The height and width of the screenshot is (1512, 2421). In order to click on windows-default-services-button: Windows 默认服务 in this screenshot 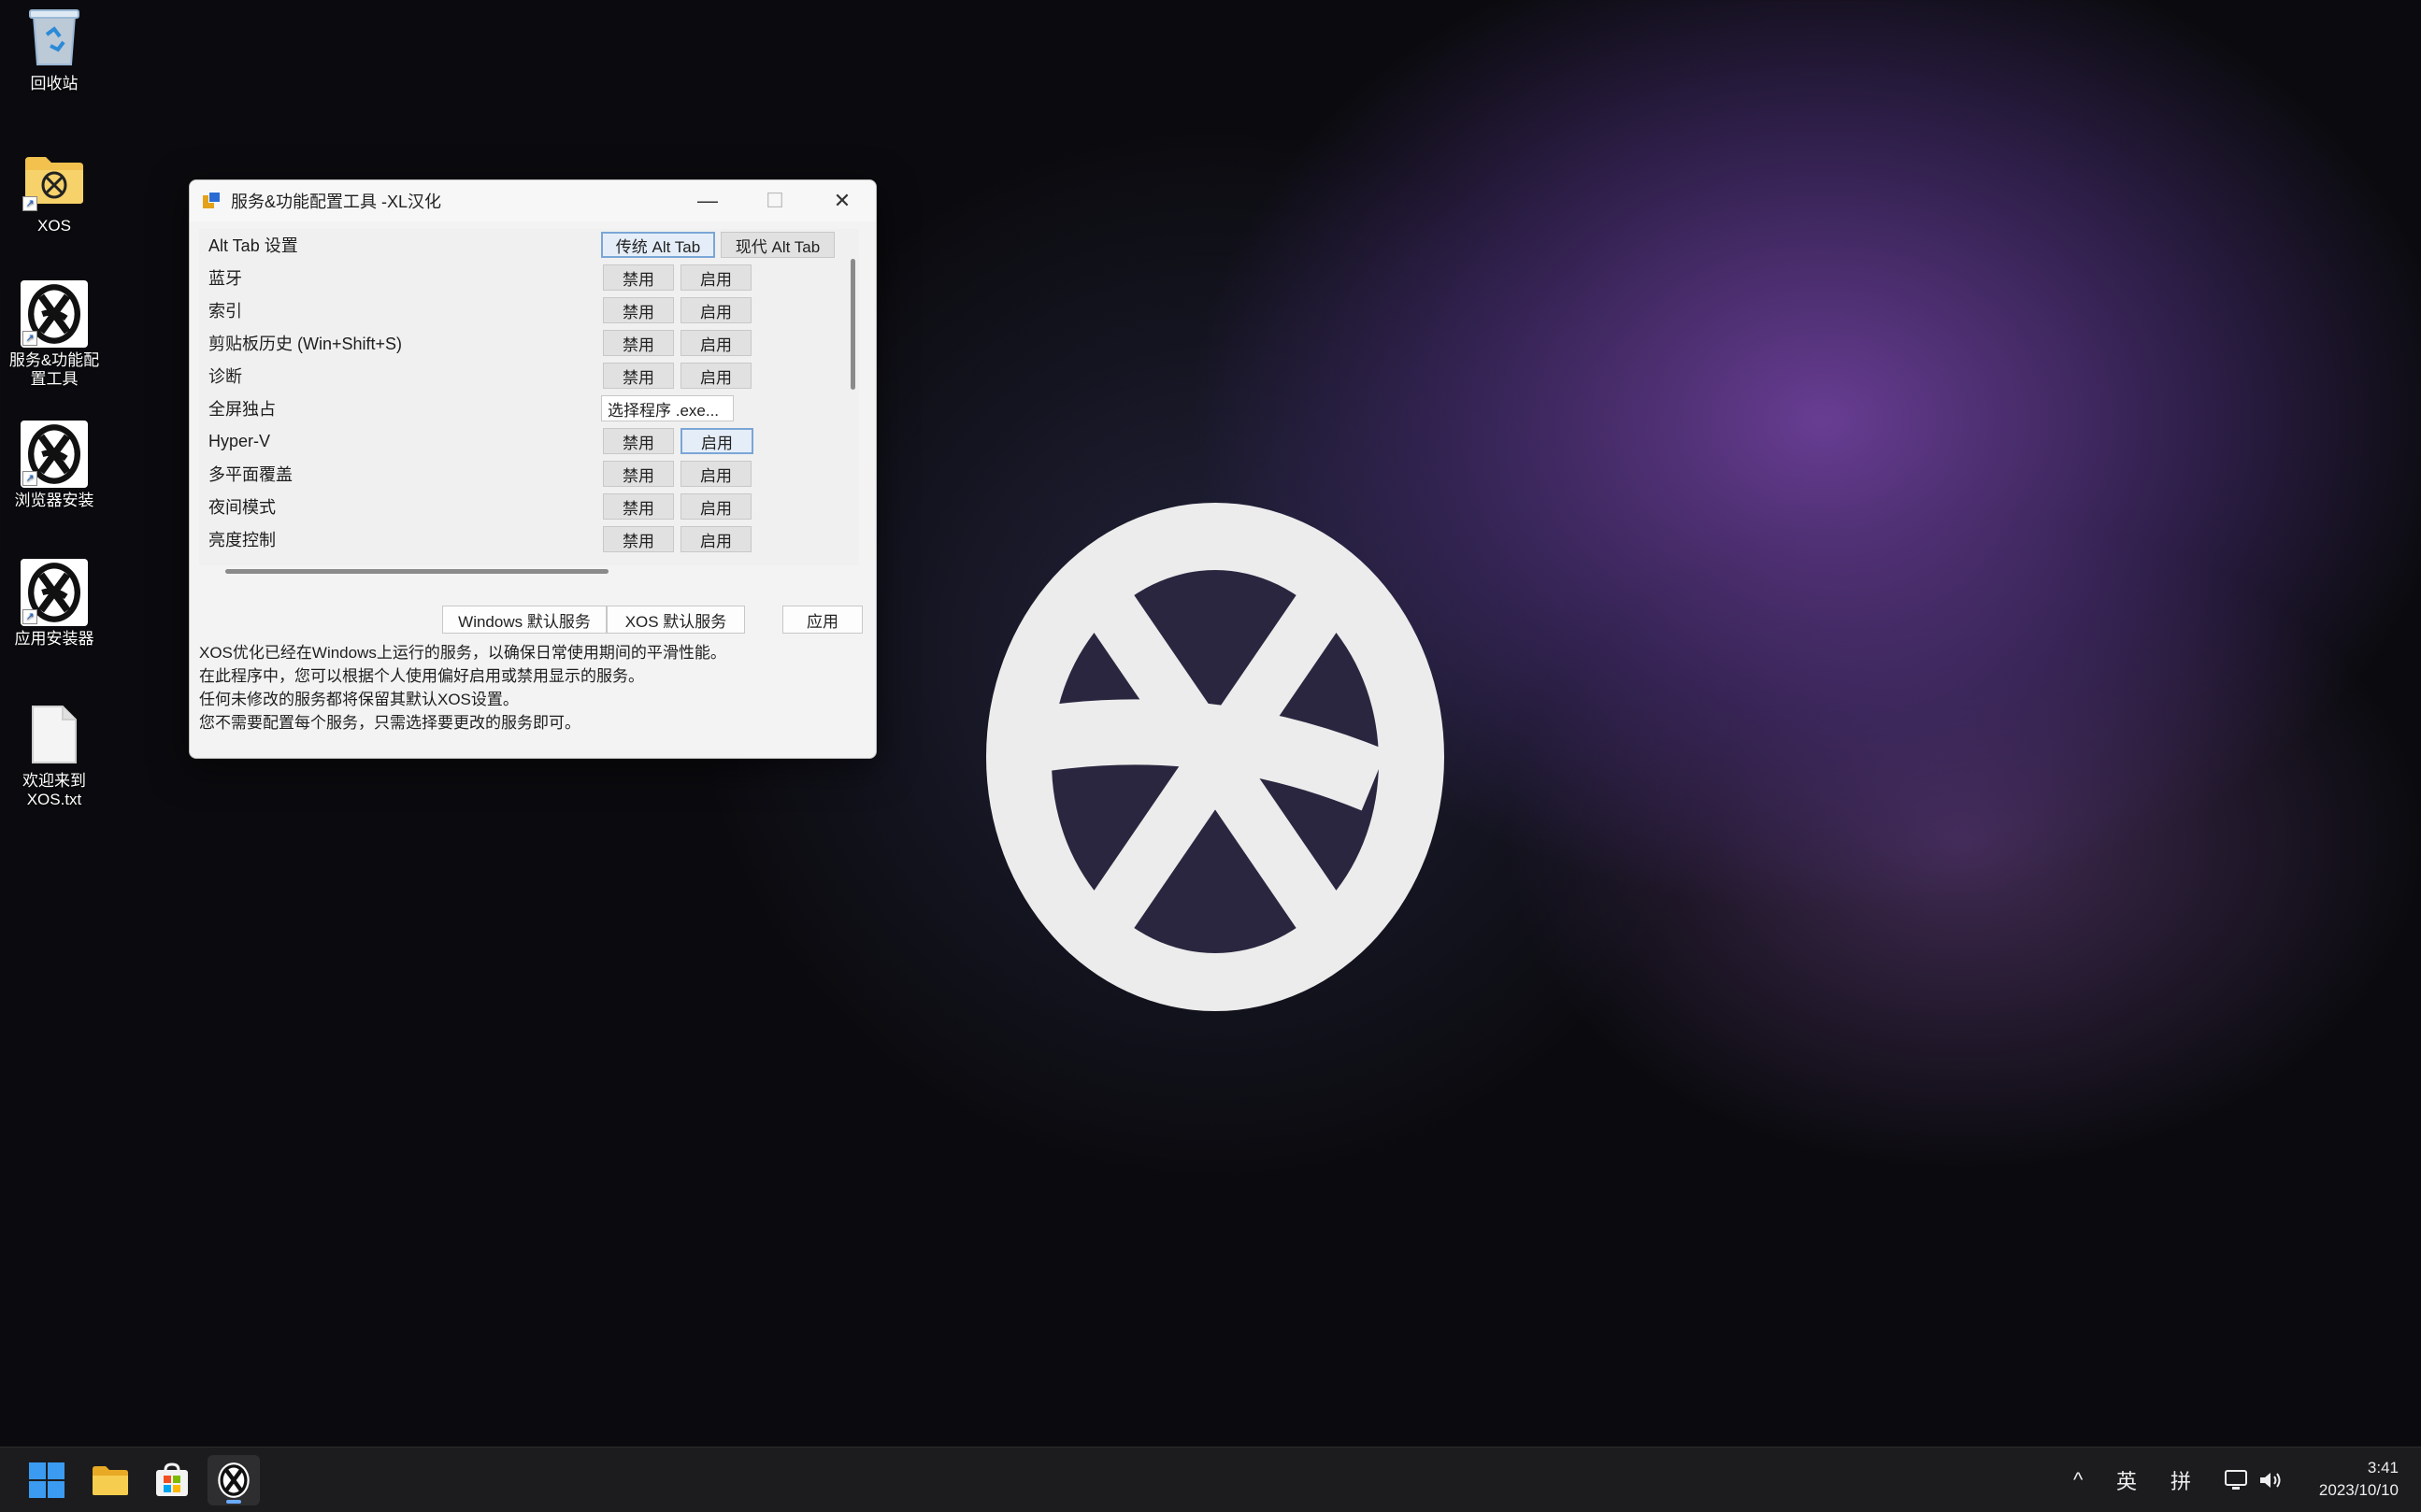, I will do `click(524, 620)`.